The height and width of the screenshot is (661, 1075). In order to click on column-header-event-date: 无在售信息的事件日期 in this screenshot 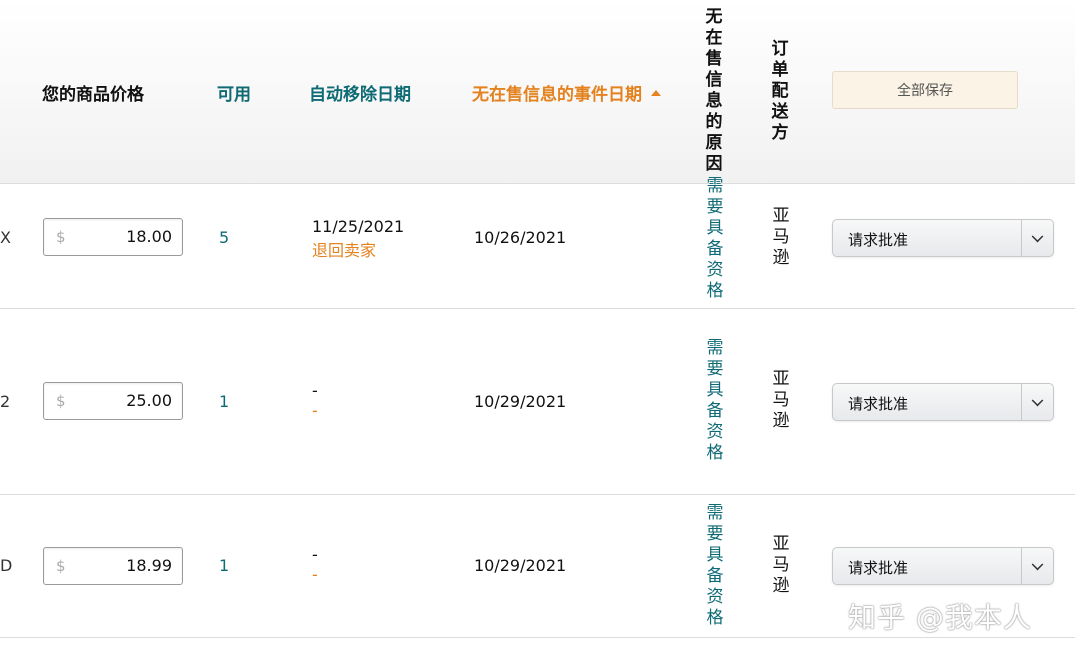, I will do `click(566, 92)`.